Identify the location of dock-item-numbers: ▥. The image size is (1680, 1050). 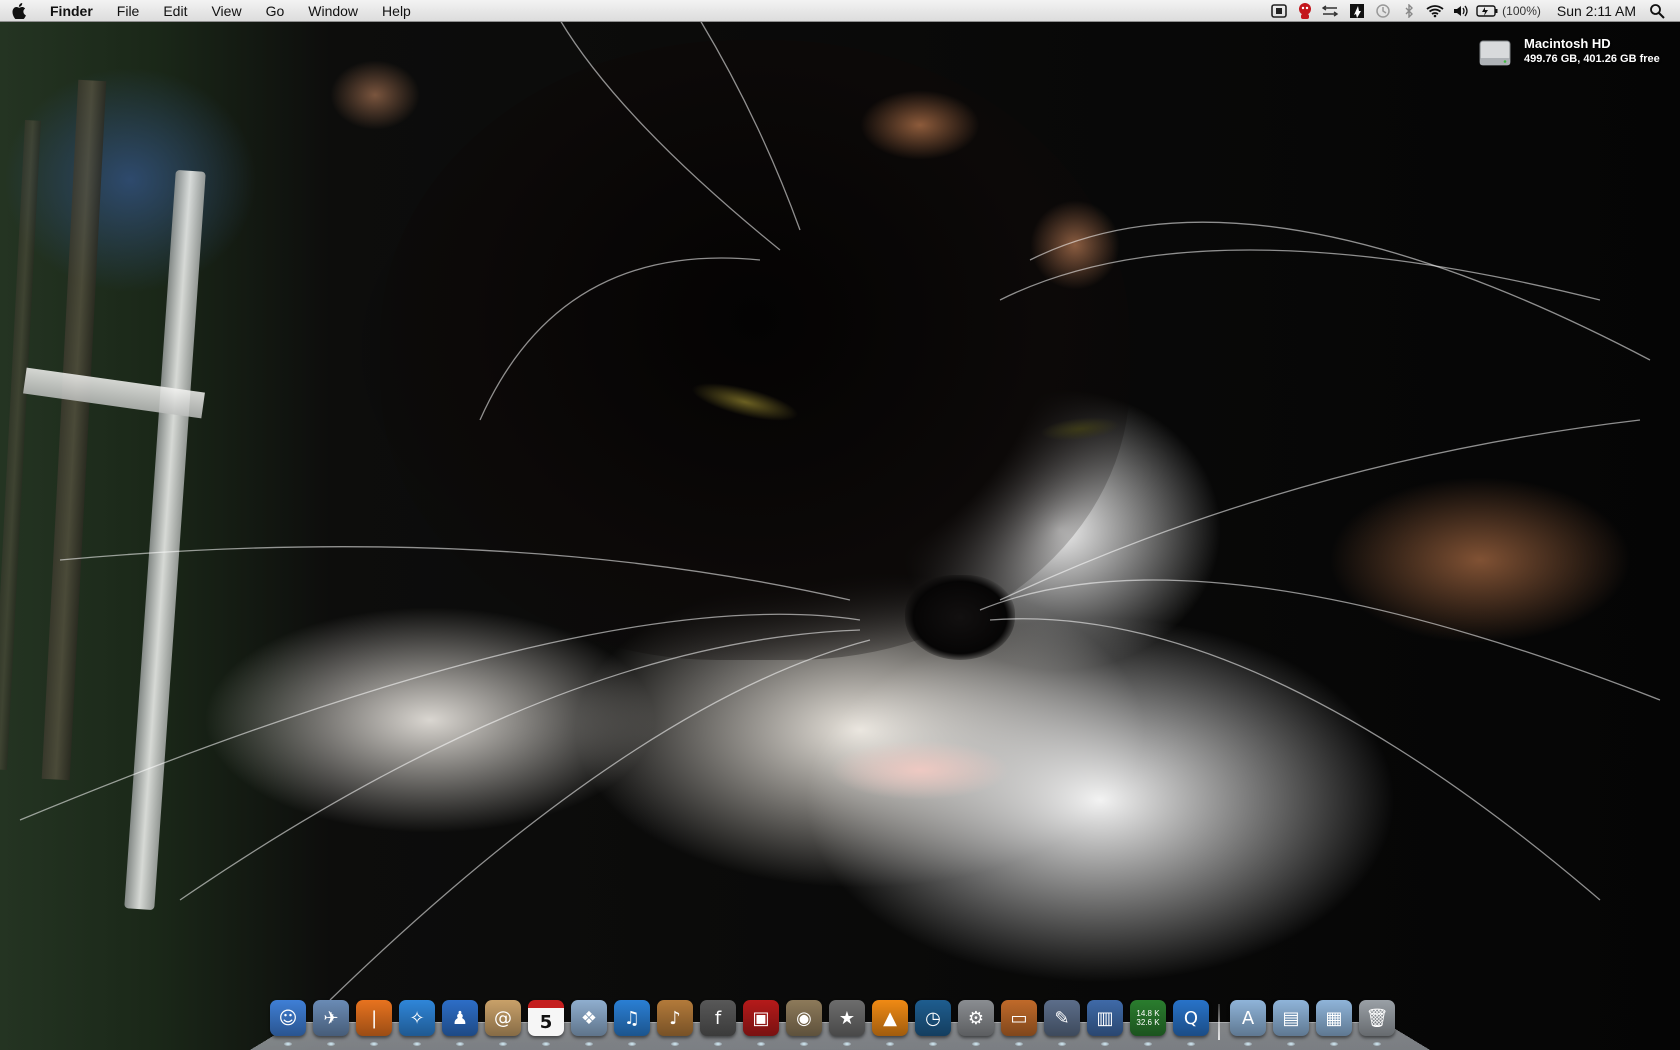
(1105, 1023).